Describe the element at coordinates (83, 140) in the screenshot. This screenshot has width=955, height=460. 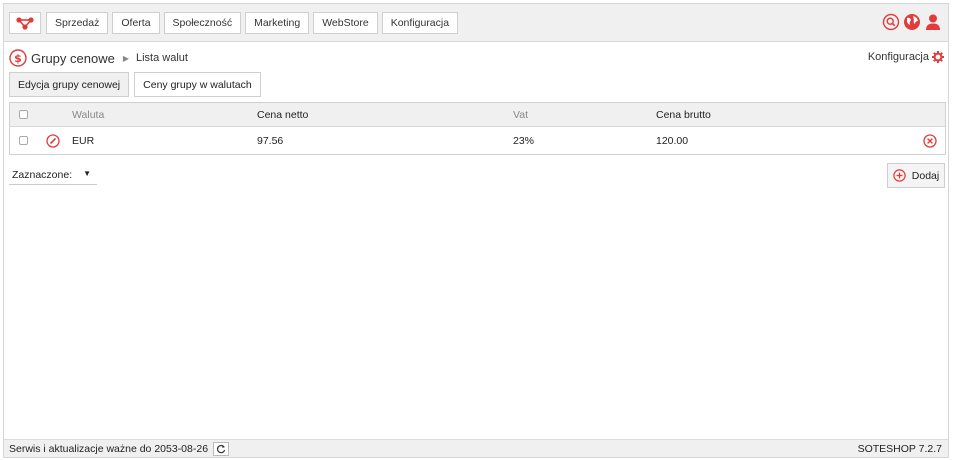
I see `cell-waluta: EUR` at that location.